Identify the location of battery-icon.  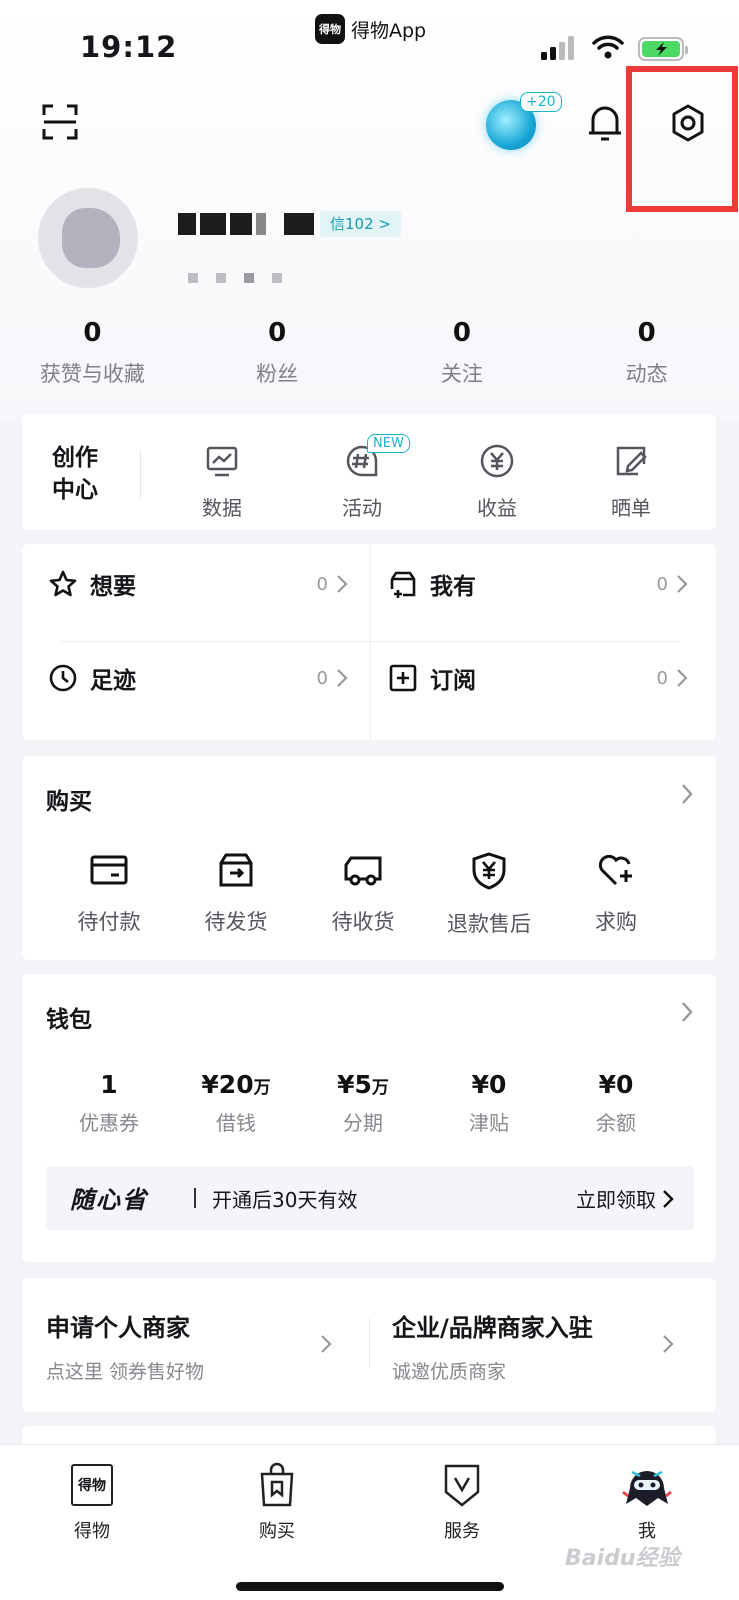
(663, 49).